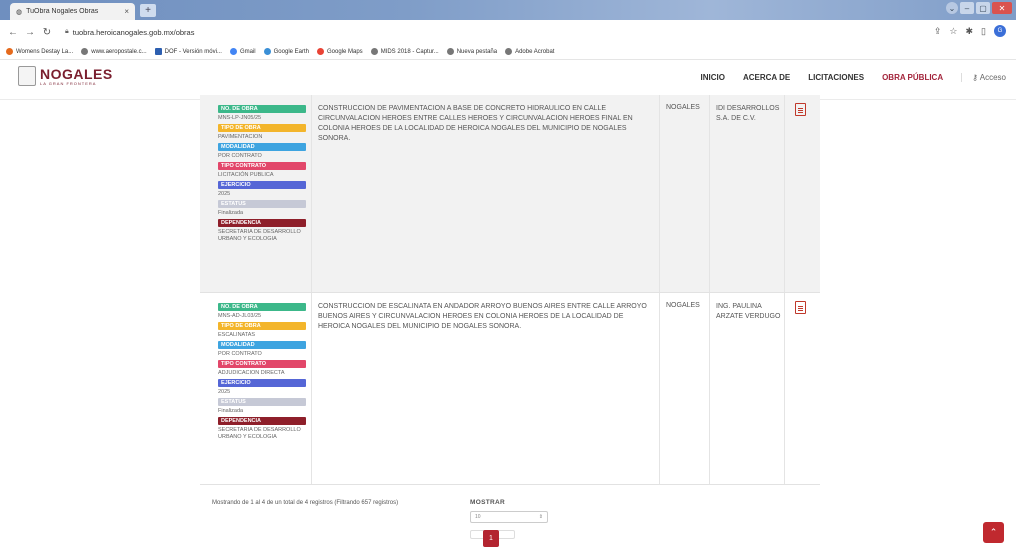 The height and width of the screenshot is (556, 1016). Describe the element at coordinates (713, 77) in the screenshot. I see `menu-inicio: INICIO` at that location.